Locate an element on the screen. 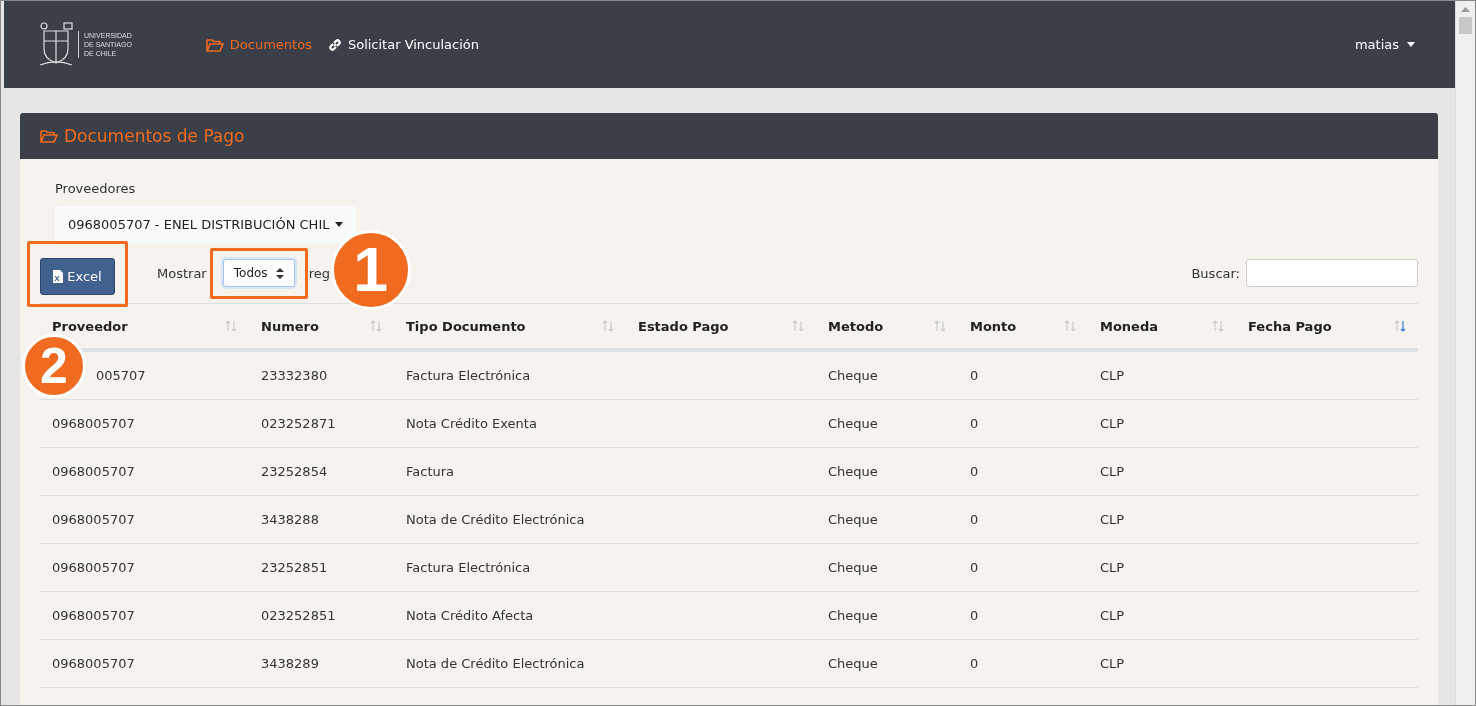 This screenshot has height=706, width=1476. column-header: Fecha Pago is located at coordinates (1290, 326).